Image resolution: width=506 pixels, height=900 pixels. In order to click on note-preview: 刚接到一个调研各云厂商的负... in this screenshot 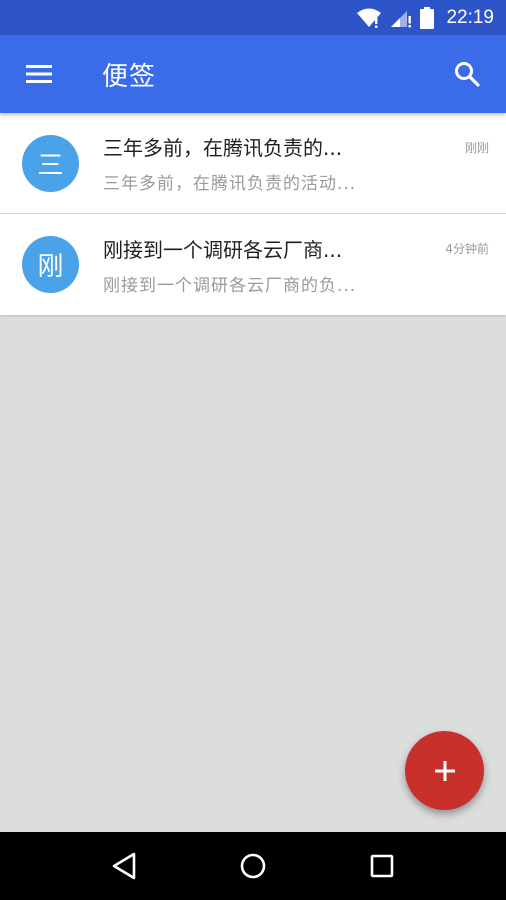, I will do `click(230, 285)`.